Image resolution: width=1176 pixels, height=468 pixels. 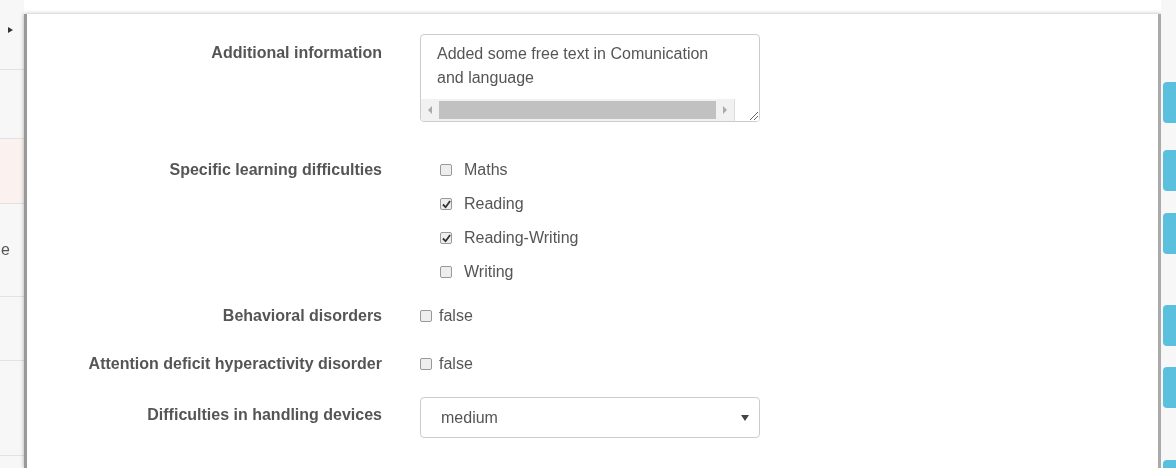 I want to click on checkbox-label: Maths, so click(x=486, y=170).